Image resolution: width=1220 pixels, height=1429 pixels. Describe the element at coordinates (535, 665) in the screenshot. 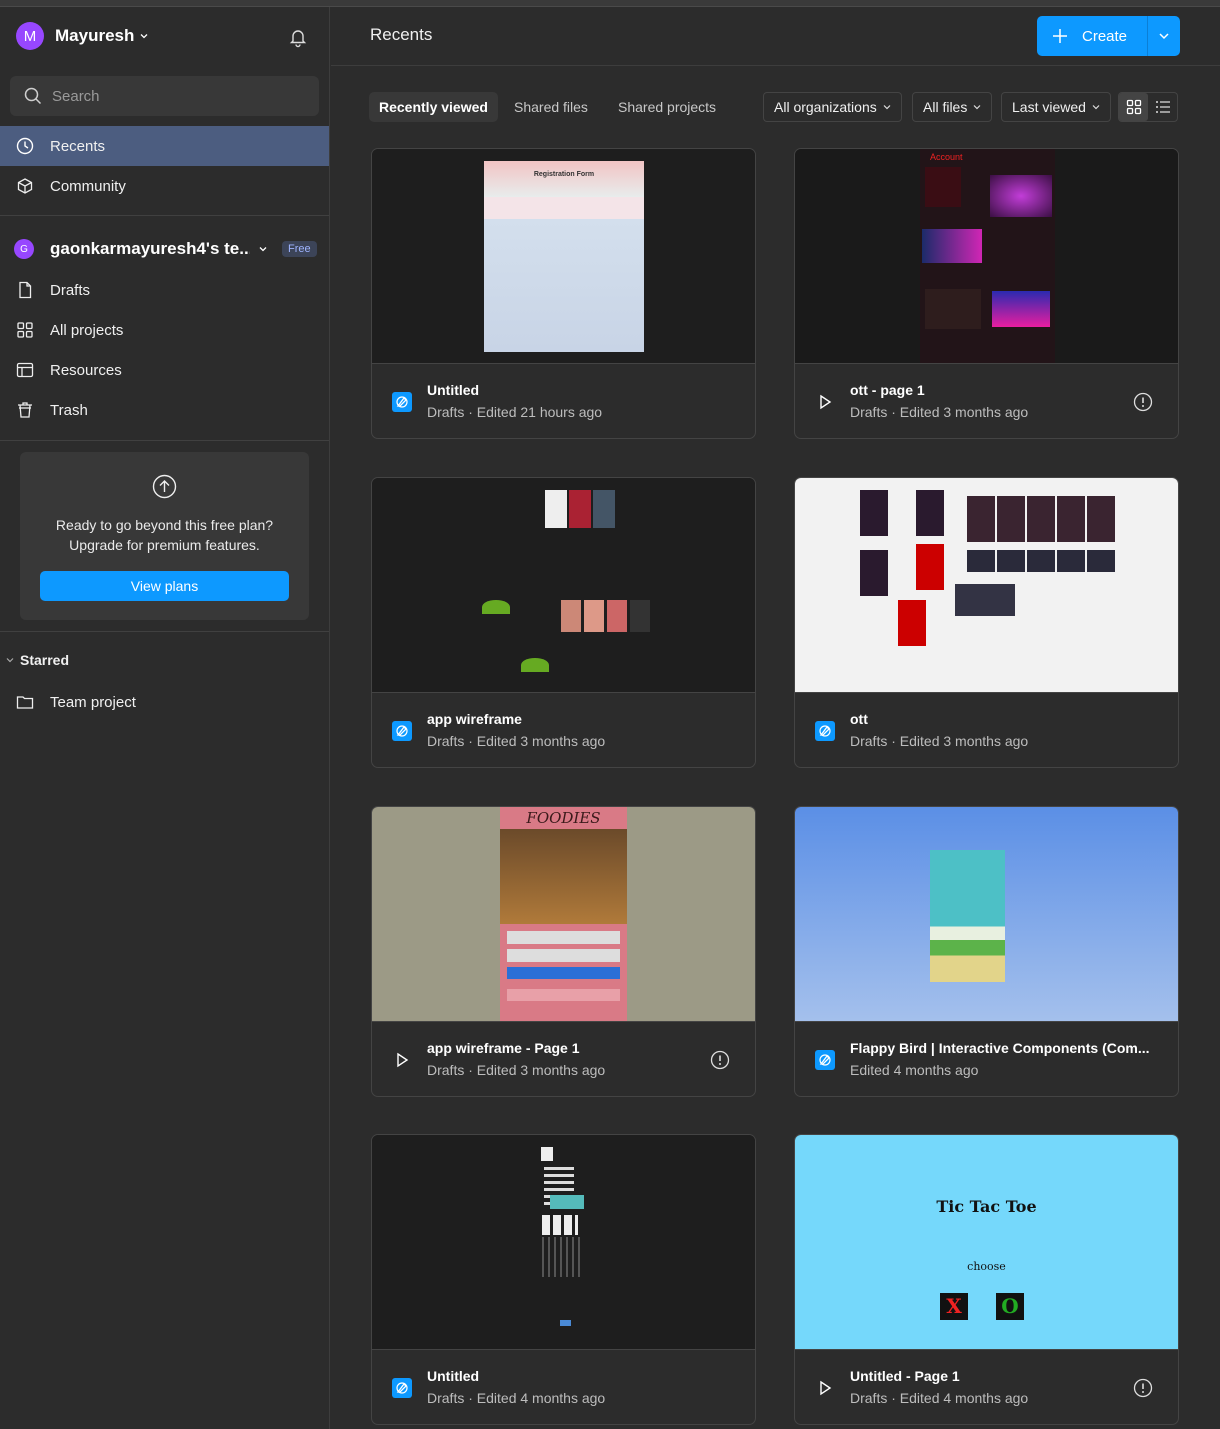

I see `leaf-graphic` at that location.